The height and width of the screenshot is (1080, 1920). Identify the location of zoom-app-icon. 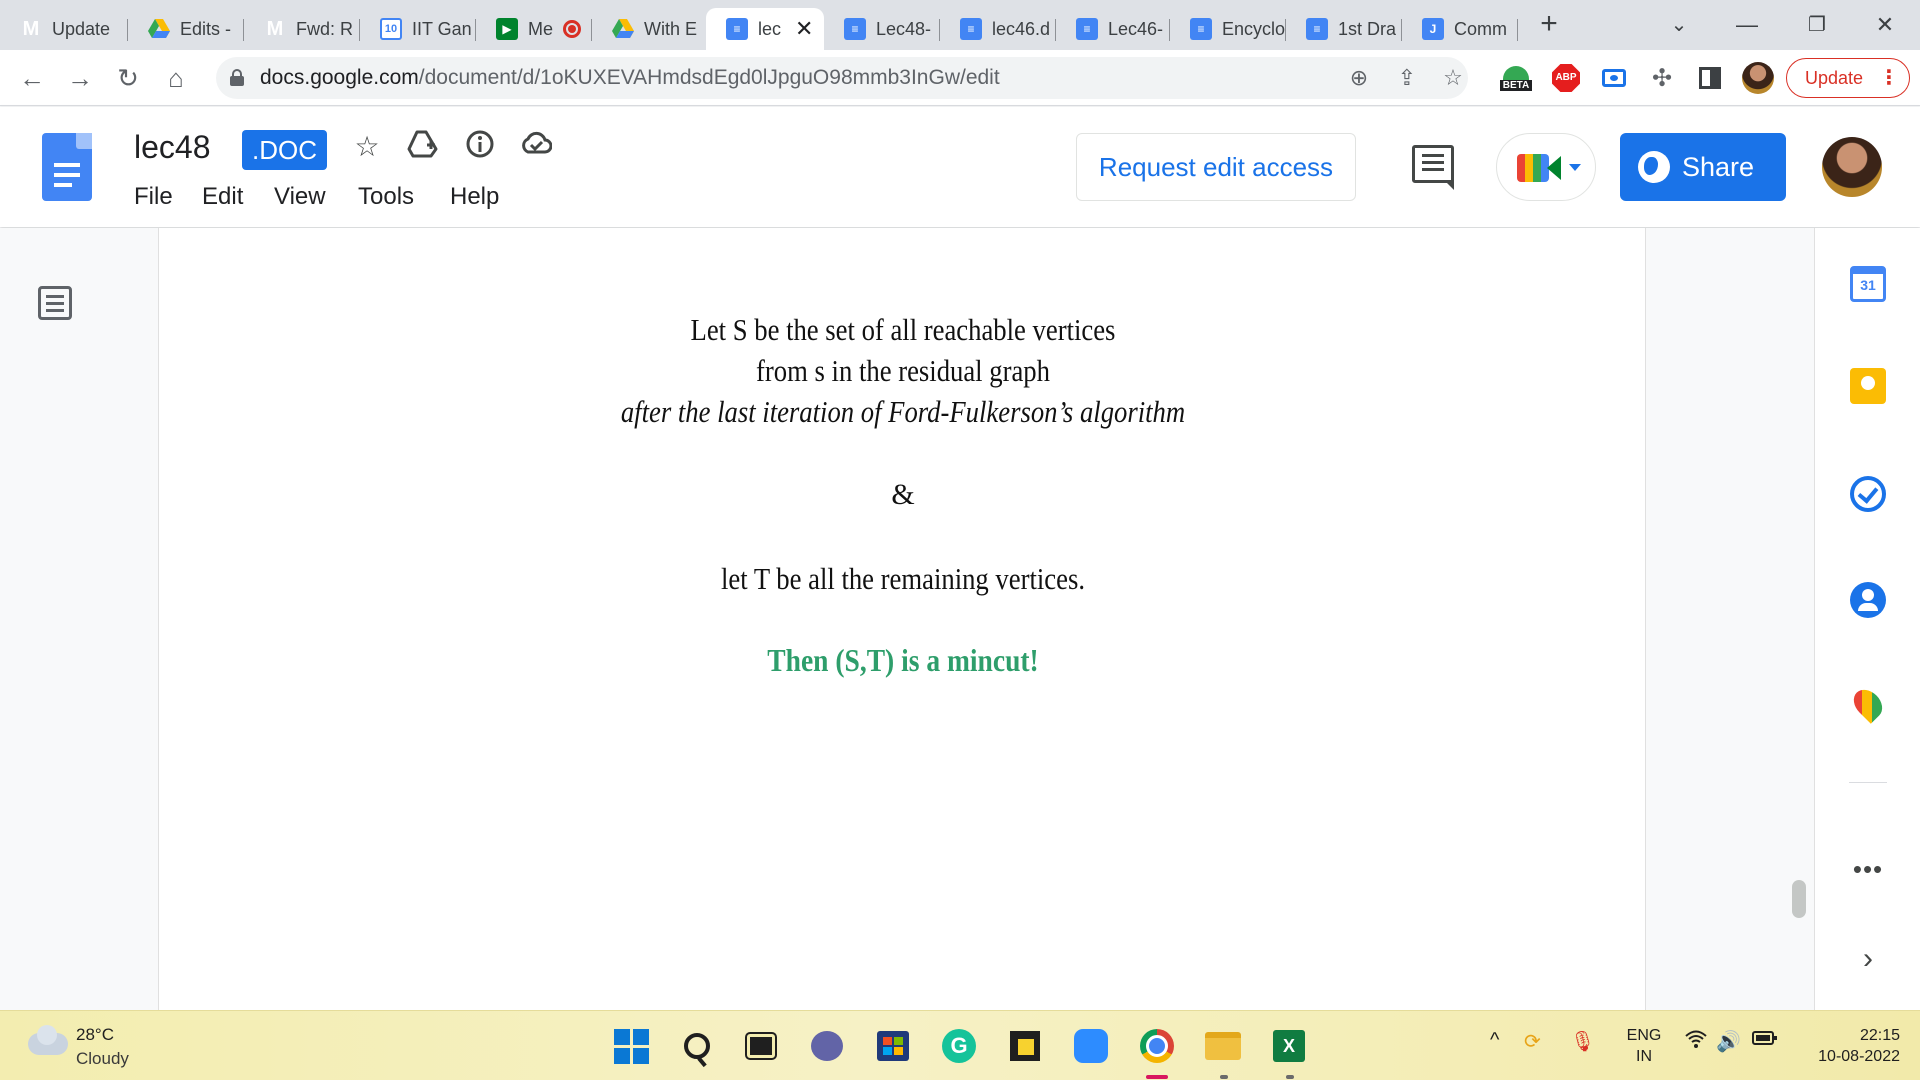
(1091, 1046).